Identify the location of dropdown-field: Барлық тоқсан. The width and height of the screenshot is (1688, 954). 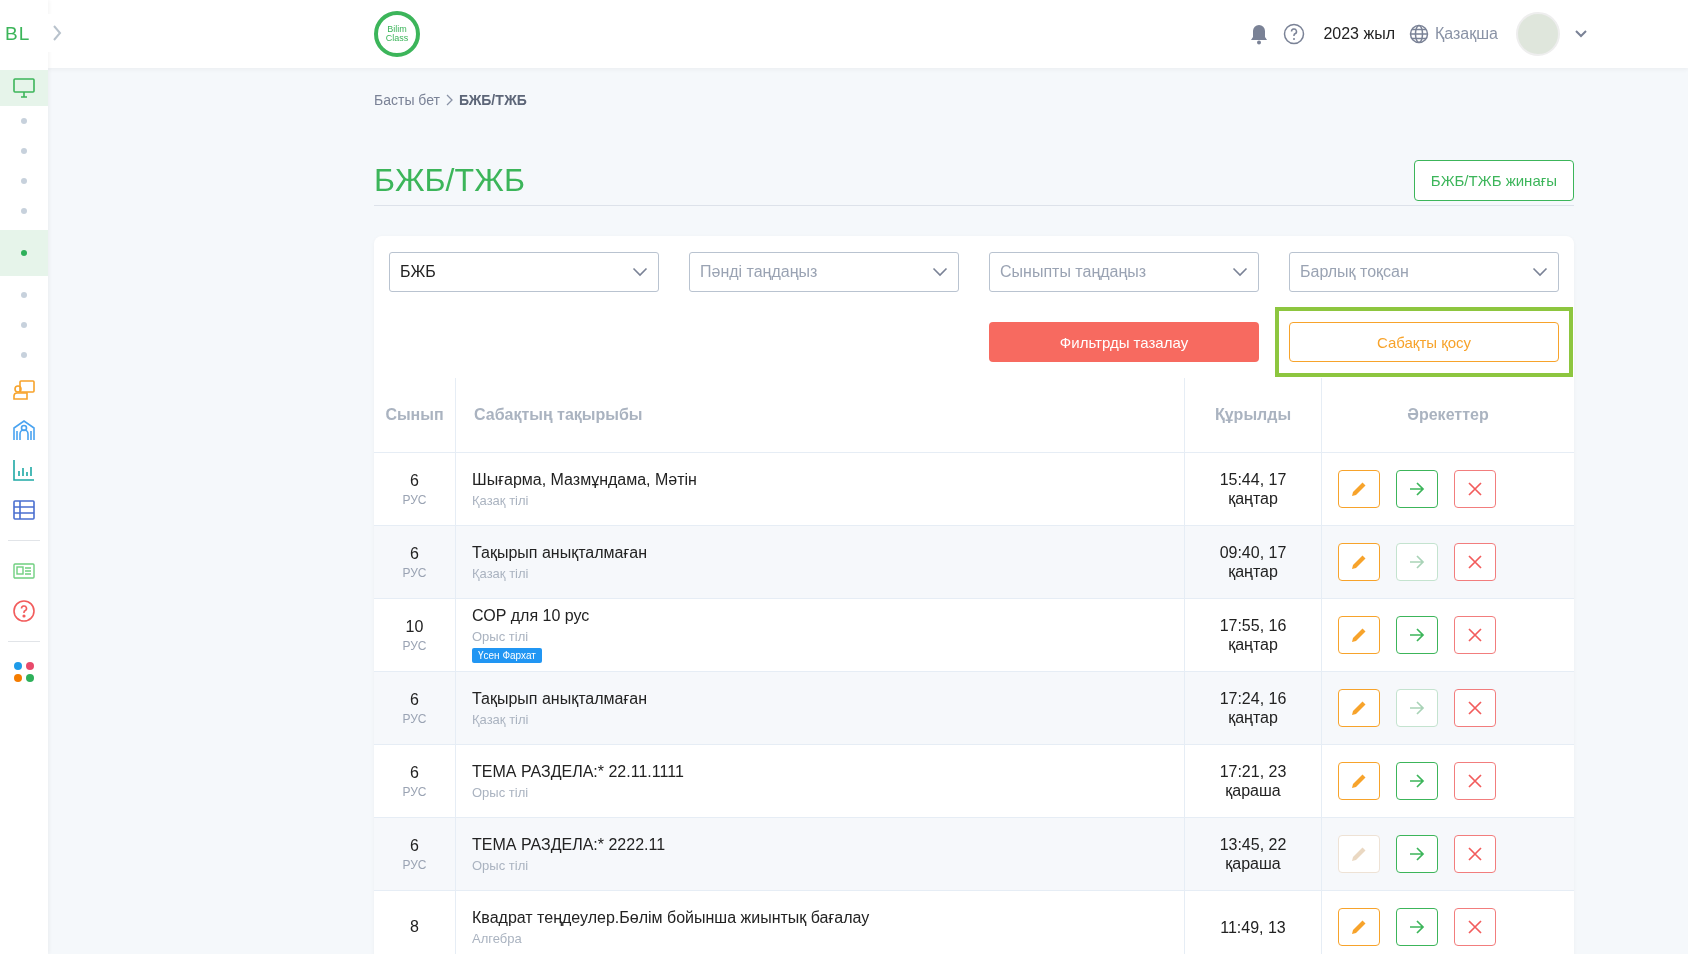
(1424, 272).